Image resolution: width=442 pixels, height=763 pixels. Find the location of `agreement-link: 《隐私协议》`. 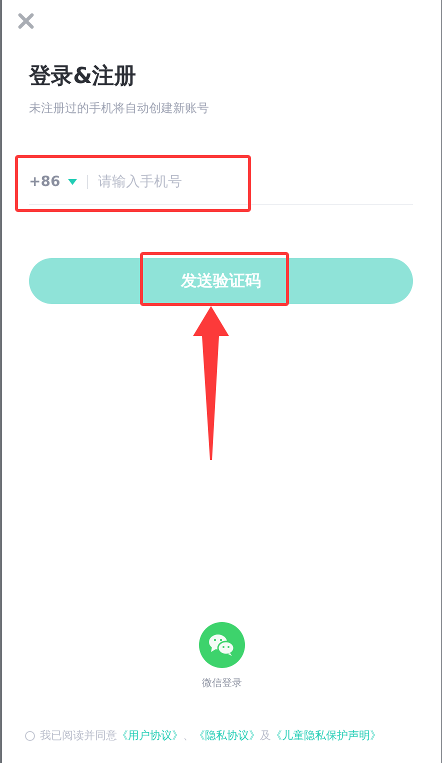

agreement-link: 《隐私协议》 is located at coordinates (227, 735).